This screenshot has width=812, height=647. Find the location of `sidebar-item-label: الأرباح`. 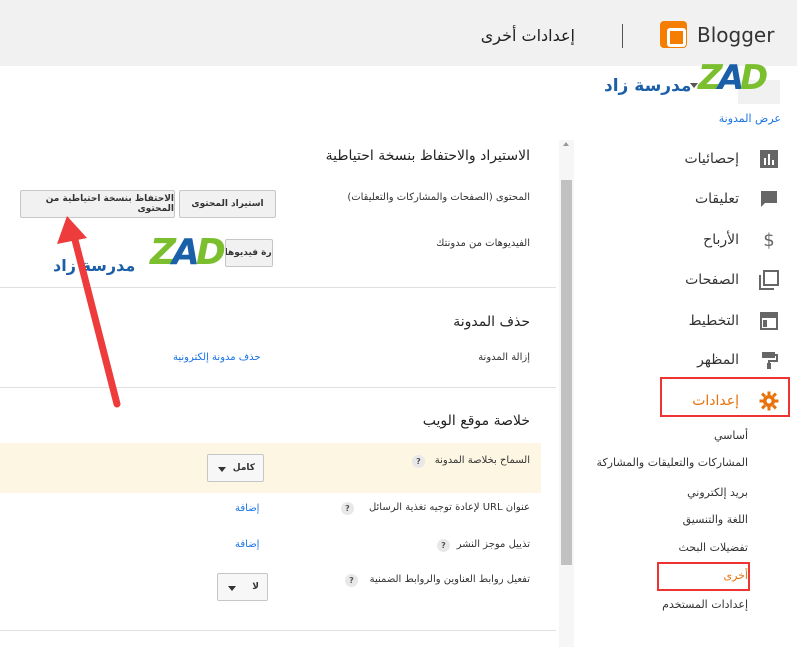

sidebar-item-label: الأرباح is located at coordinates (721, 240).